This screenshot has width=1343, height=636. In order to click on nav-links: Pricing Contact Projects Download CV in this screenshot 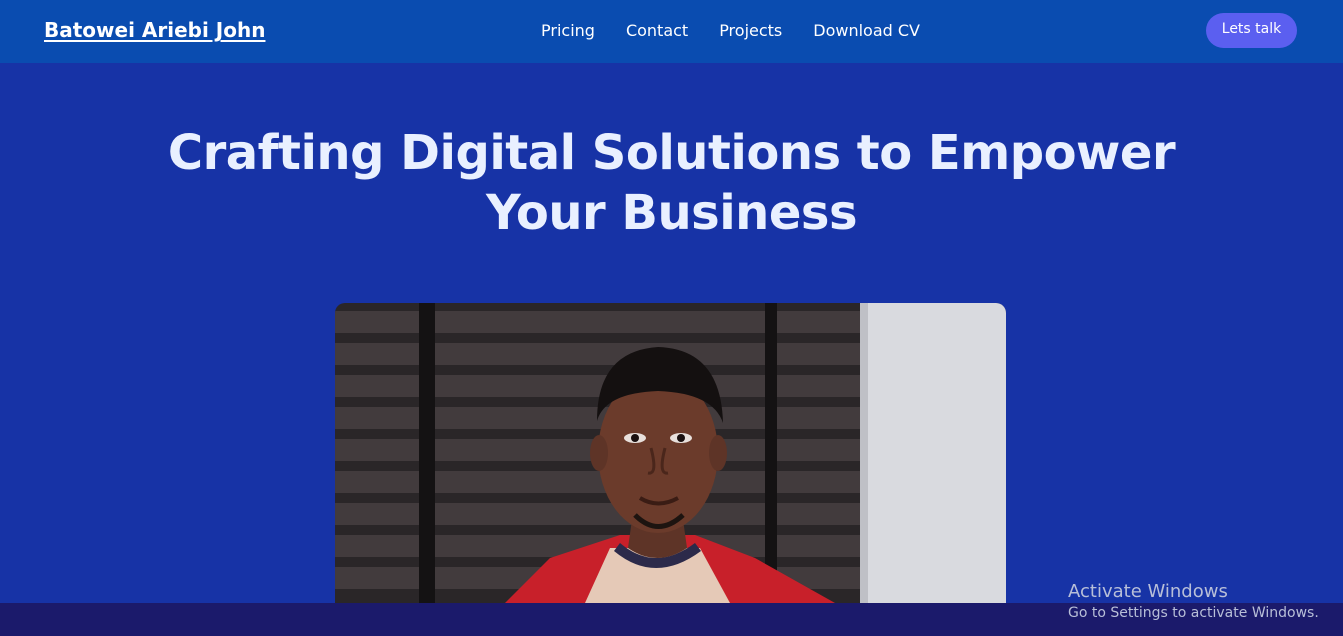, I will do `click(746, 30)`.